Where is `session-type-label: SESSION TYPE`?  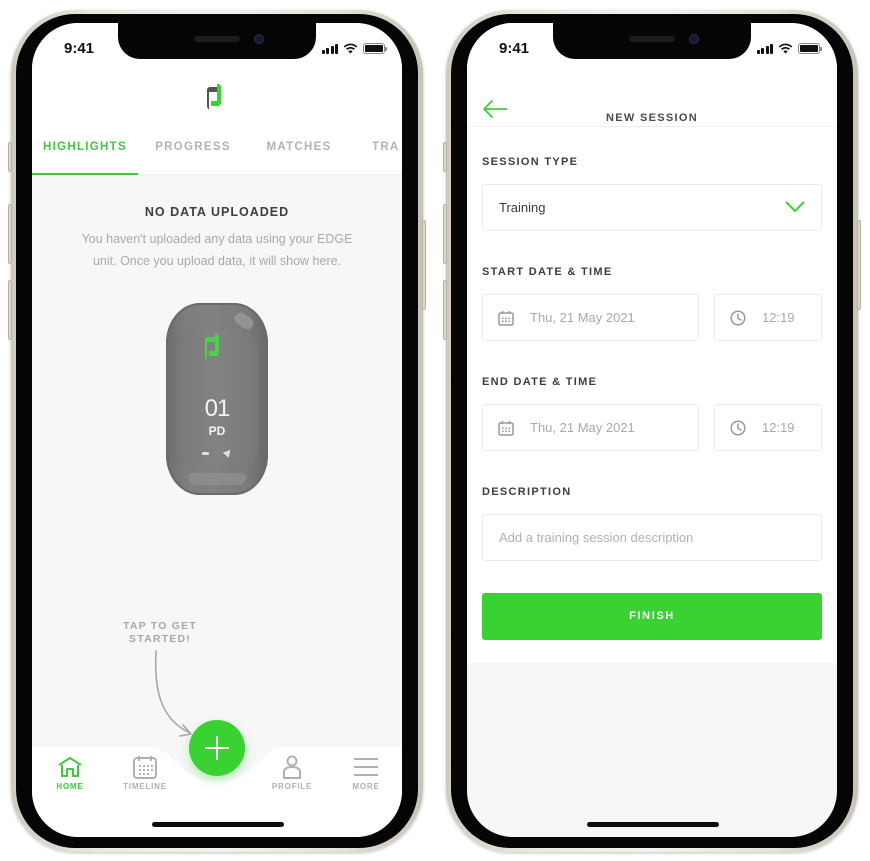 session-type-label: SESSION TYPE is located at coordinates (530, 162).